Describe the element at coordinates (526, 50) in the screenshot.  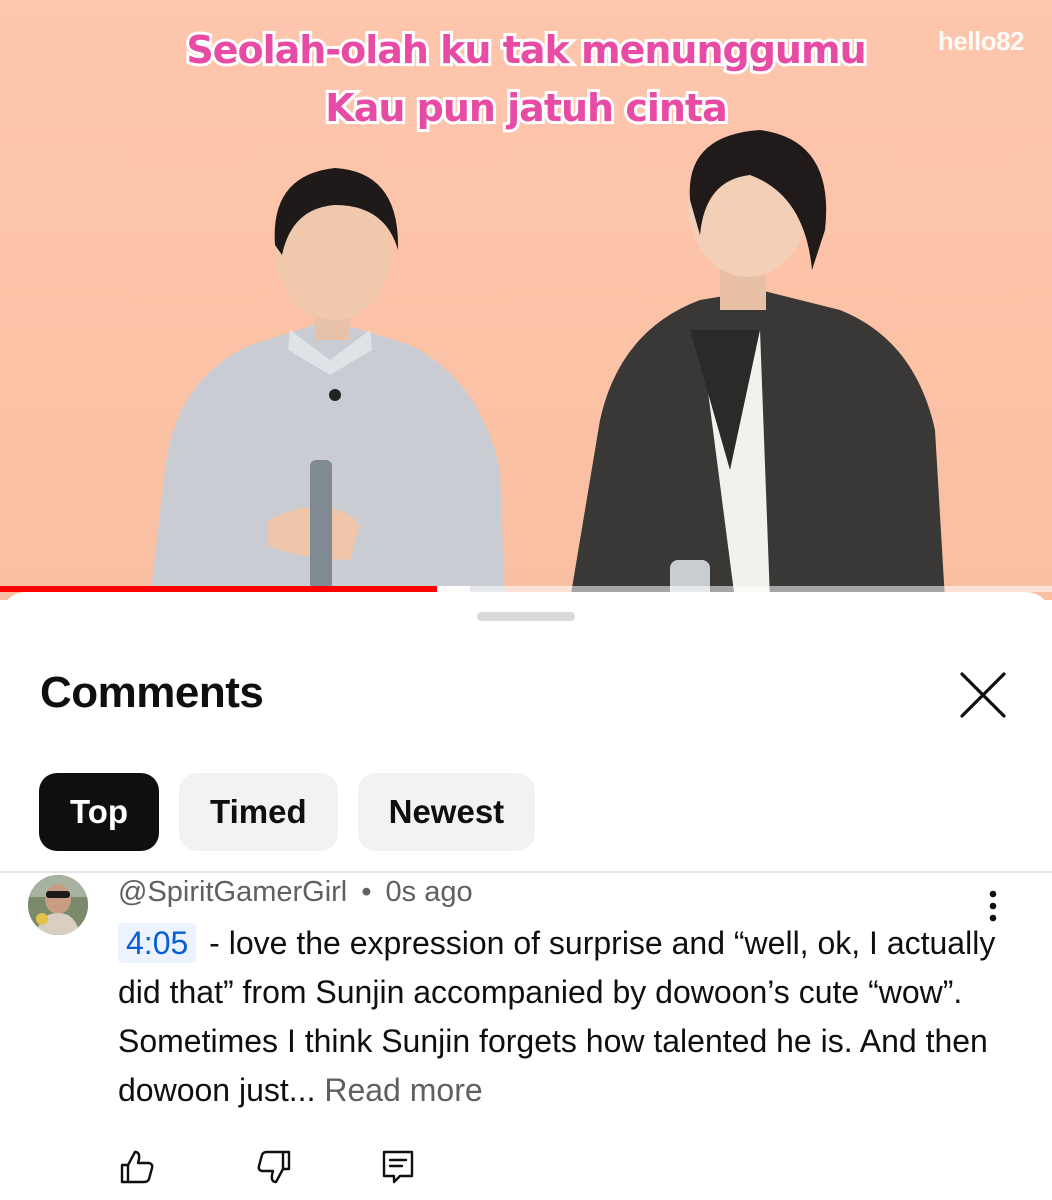
I see `subtitle-line-1: Seolah-olah ku tak menunggumu` at that location.